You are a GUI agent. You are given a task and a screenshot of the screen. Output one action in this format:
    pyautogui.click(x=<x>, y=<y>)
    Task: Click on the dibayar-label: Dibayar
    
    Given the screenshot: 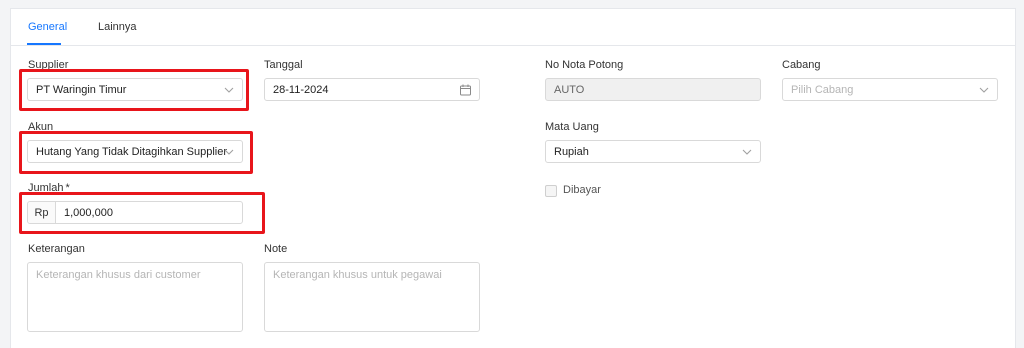 What is the action you would take?
    pyautogui.click(x=582, y=190)
    